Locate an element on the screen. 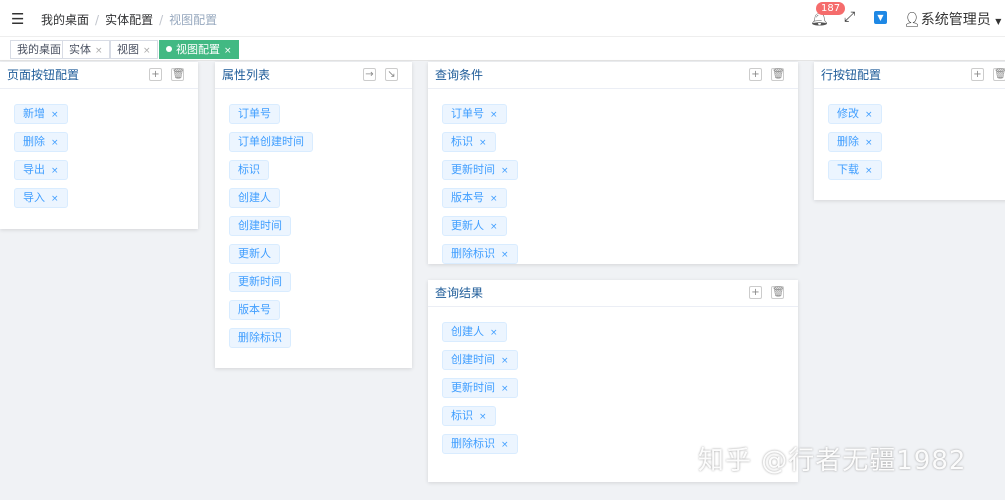  field-tag: 修改 × is located at coordinates (855, 114).